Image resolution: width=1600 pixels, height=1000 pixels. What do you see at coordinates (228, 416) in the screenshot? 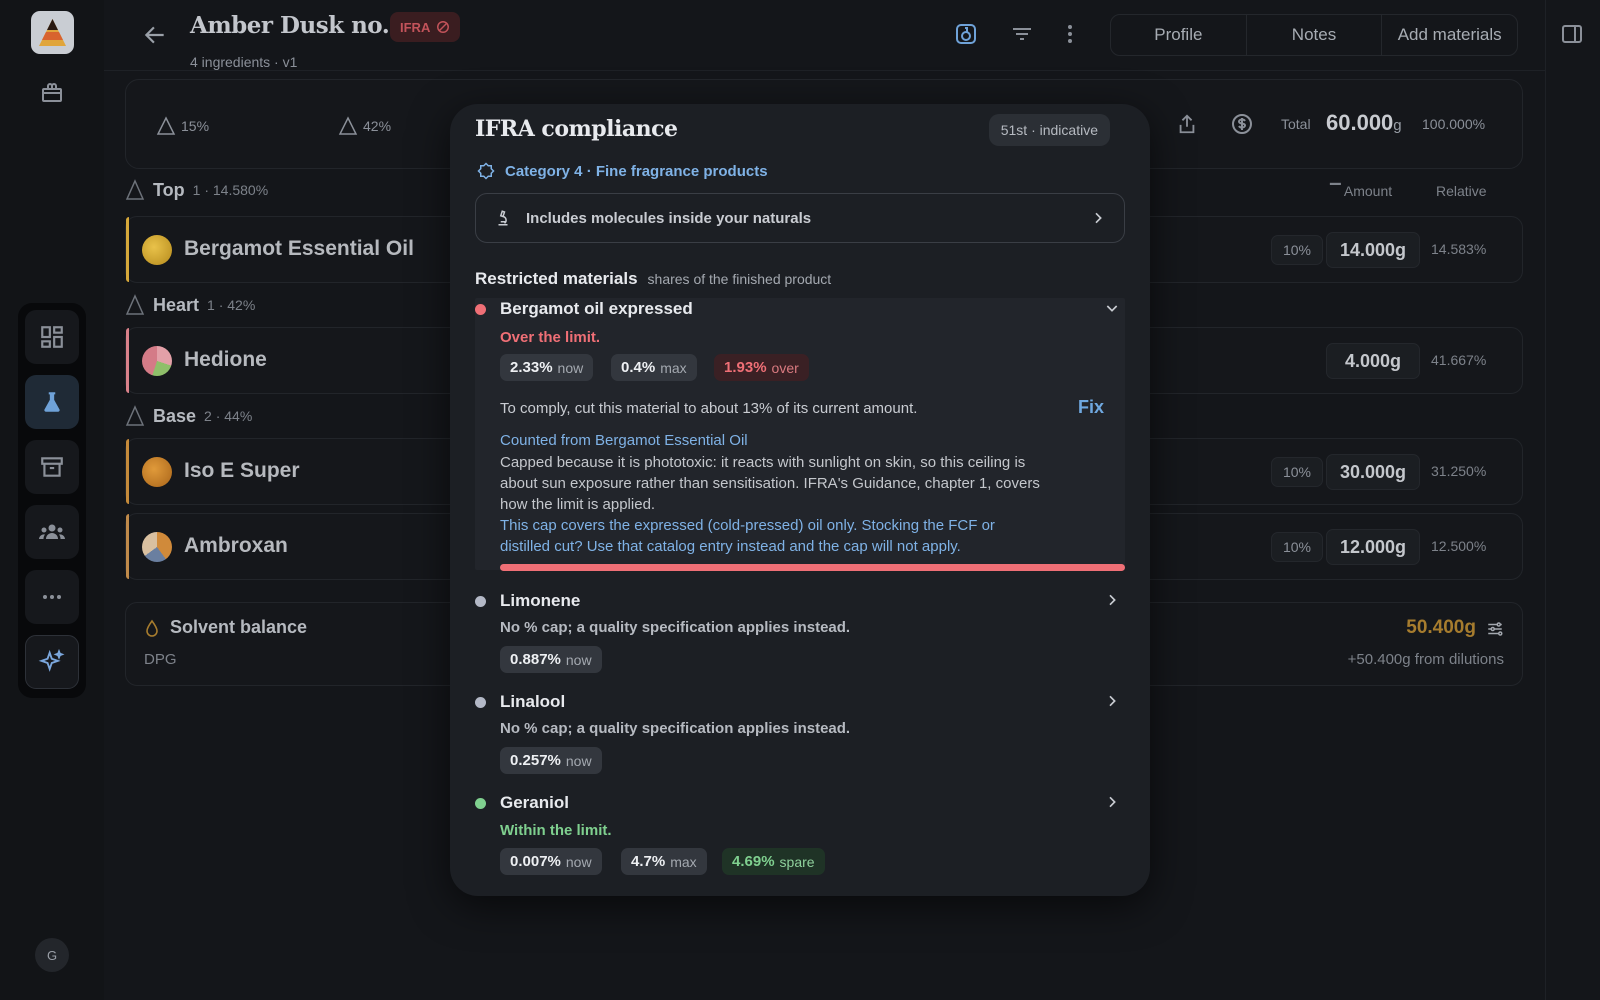
I see `section-meta: 2 · 44%` at bounding box center [228, 416].